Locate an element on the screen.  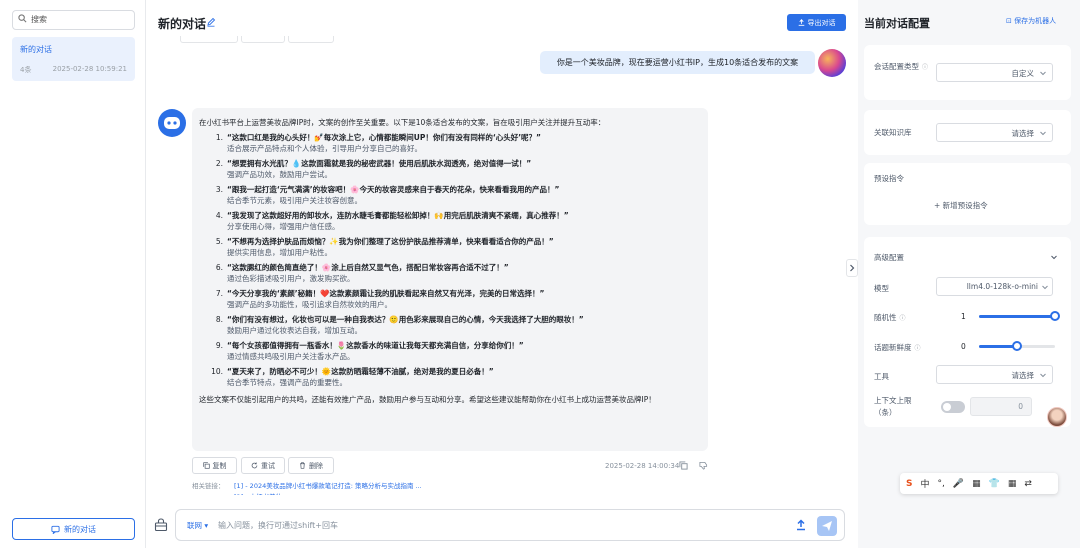
message-input is located at coordinates (478, 525).